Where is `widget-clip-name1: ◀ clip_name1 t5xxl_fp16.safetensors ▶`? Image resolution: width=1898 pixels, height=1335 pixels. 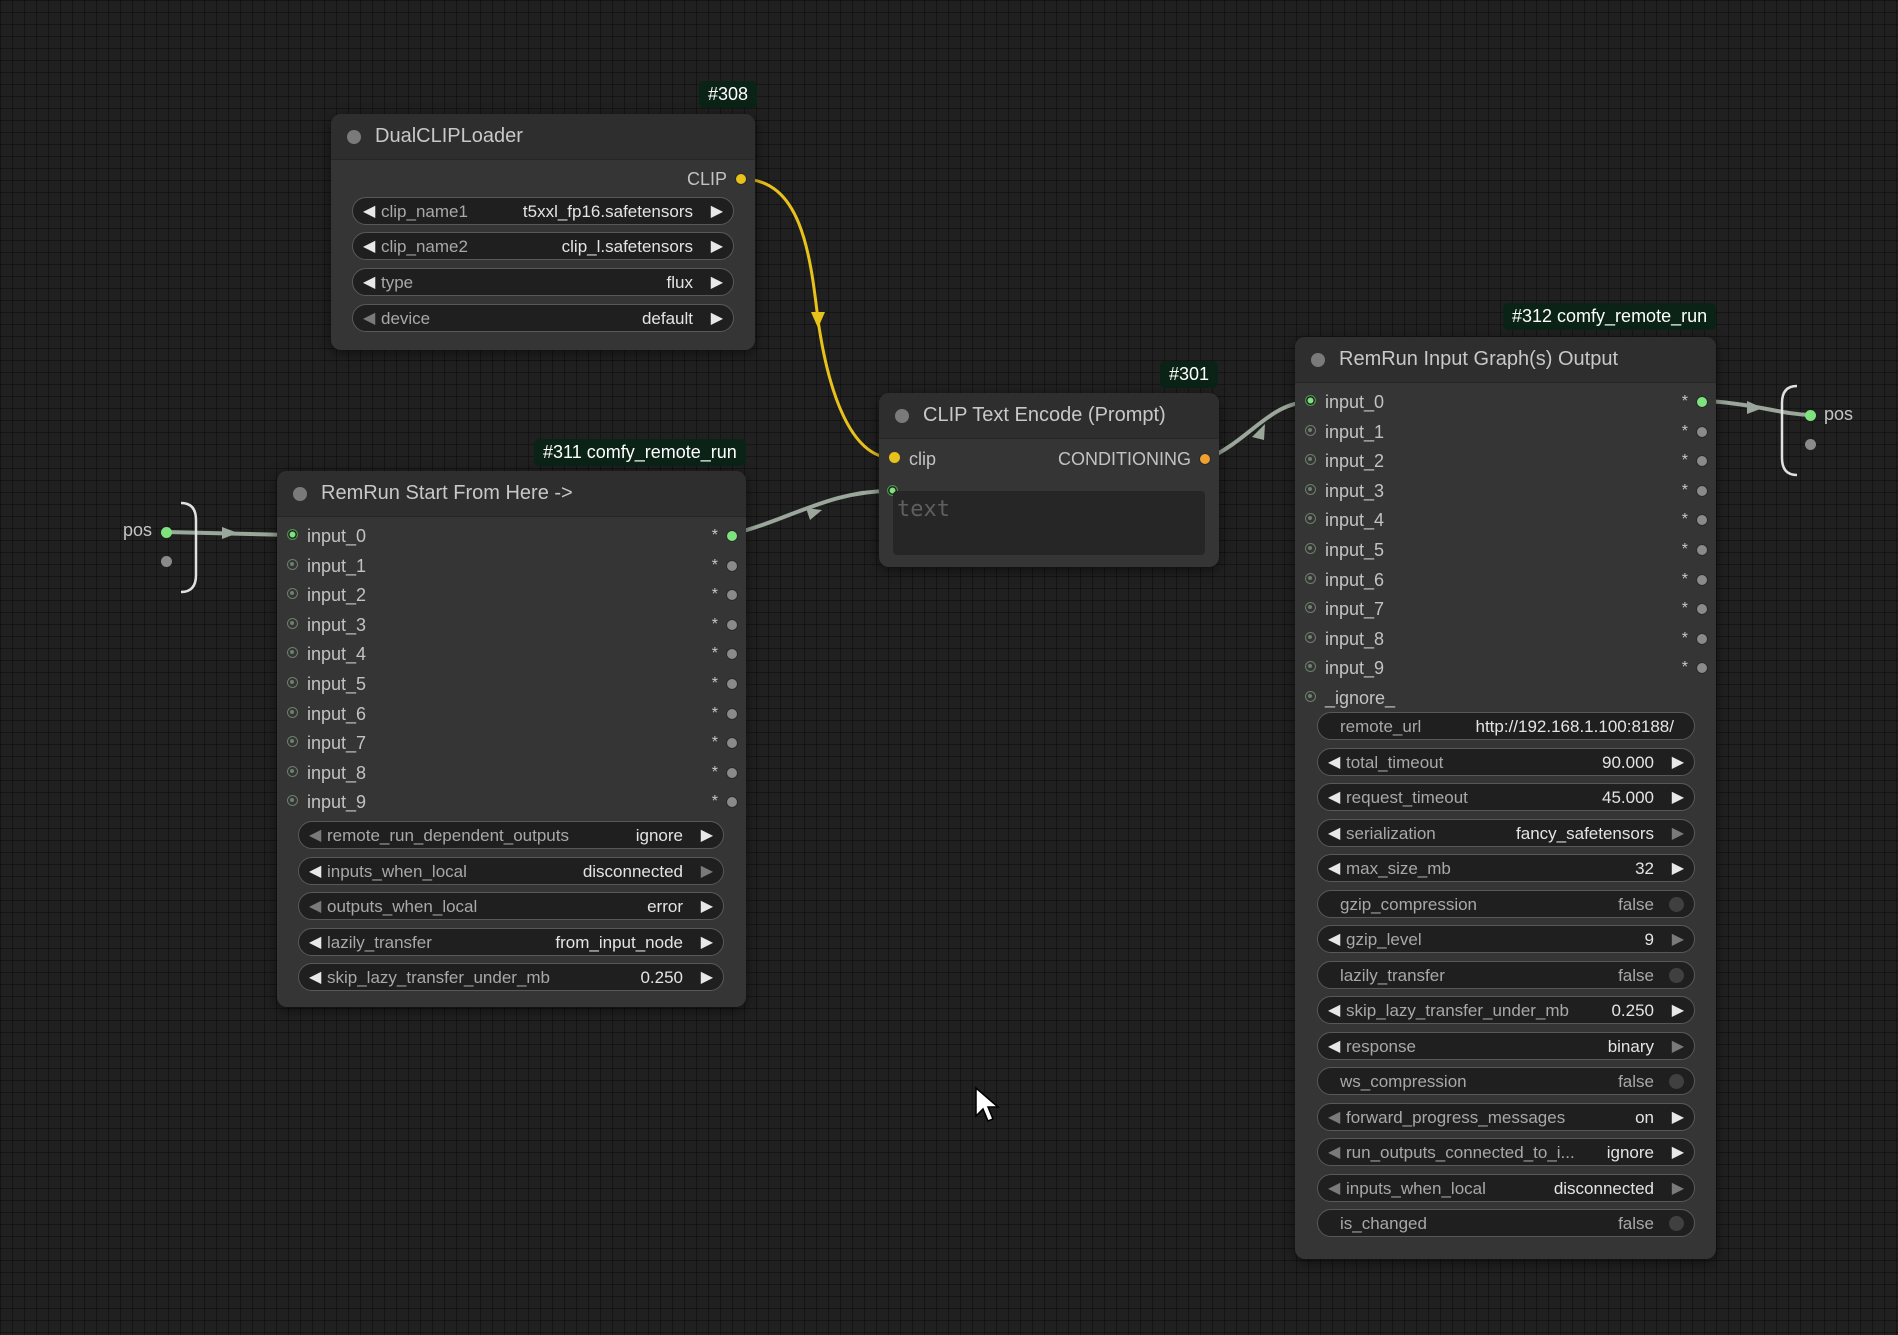
widget-clip-name1: ◀ clip_name1 t5xxl_fp16.safetensors ▶ is located at coordinates (543, 211).